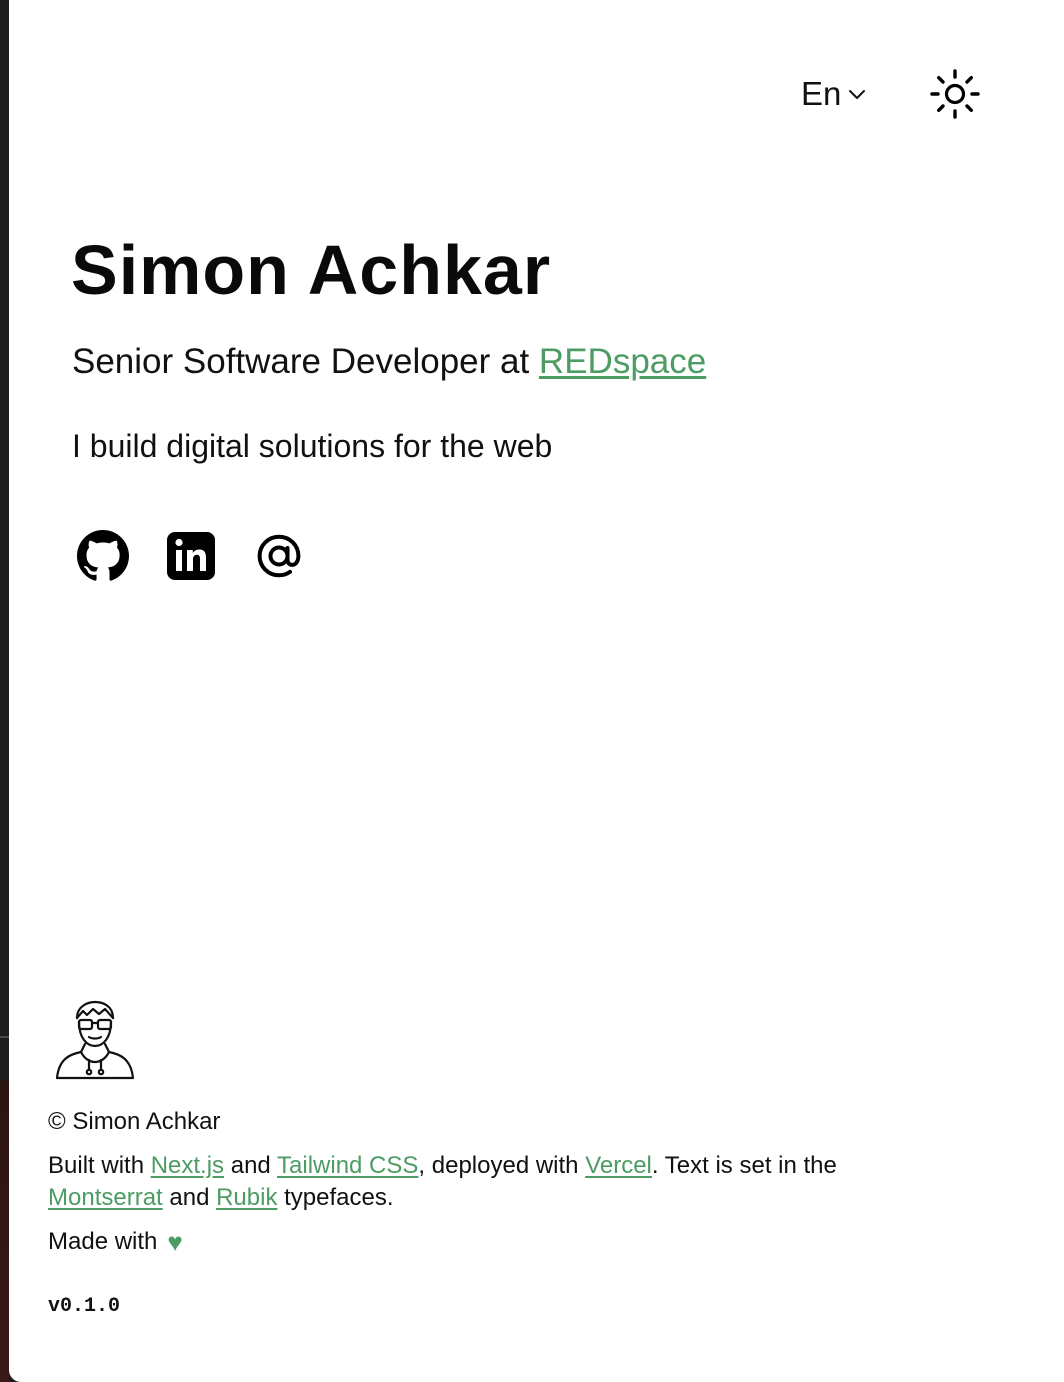  What do you see at coordinates (744, 1165) in the screenshot?
I see `text-is-set-label: . Text is set in the` at bounding box center [744, 1165].